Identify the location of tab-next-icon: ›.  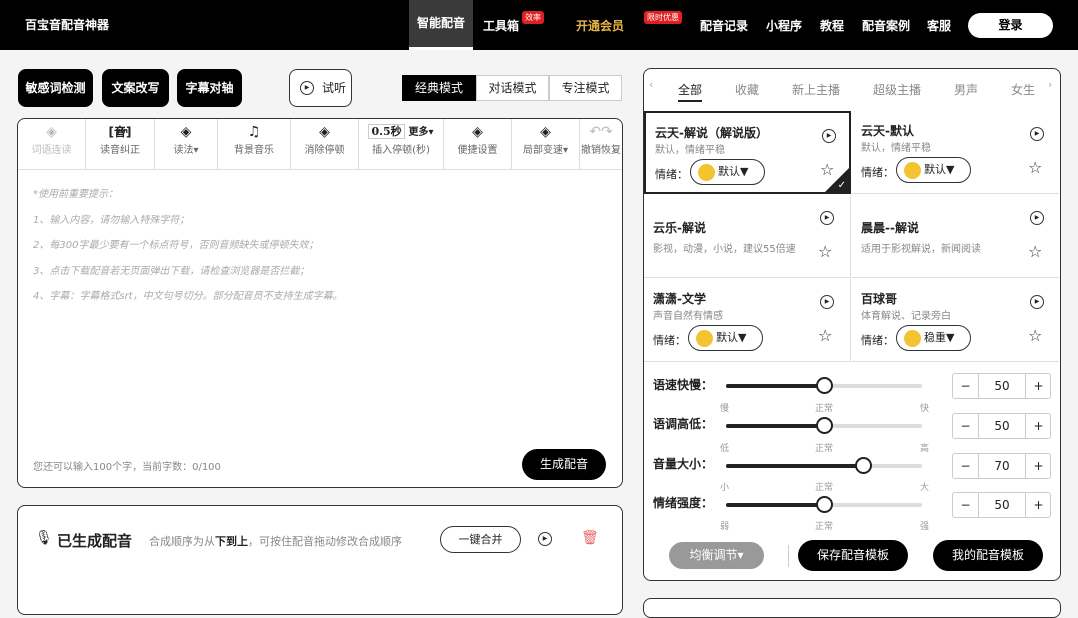
(1050, 84).